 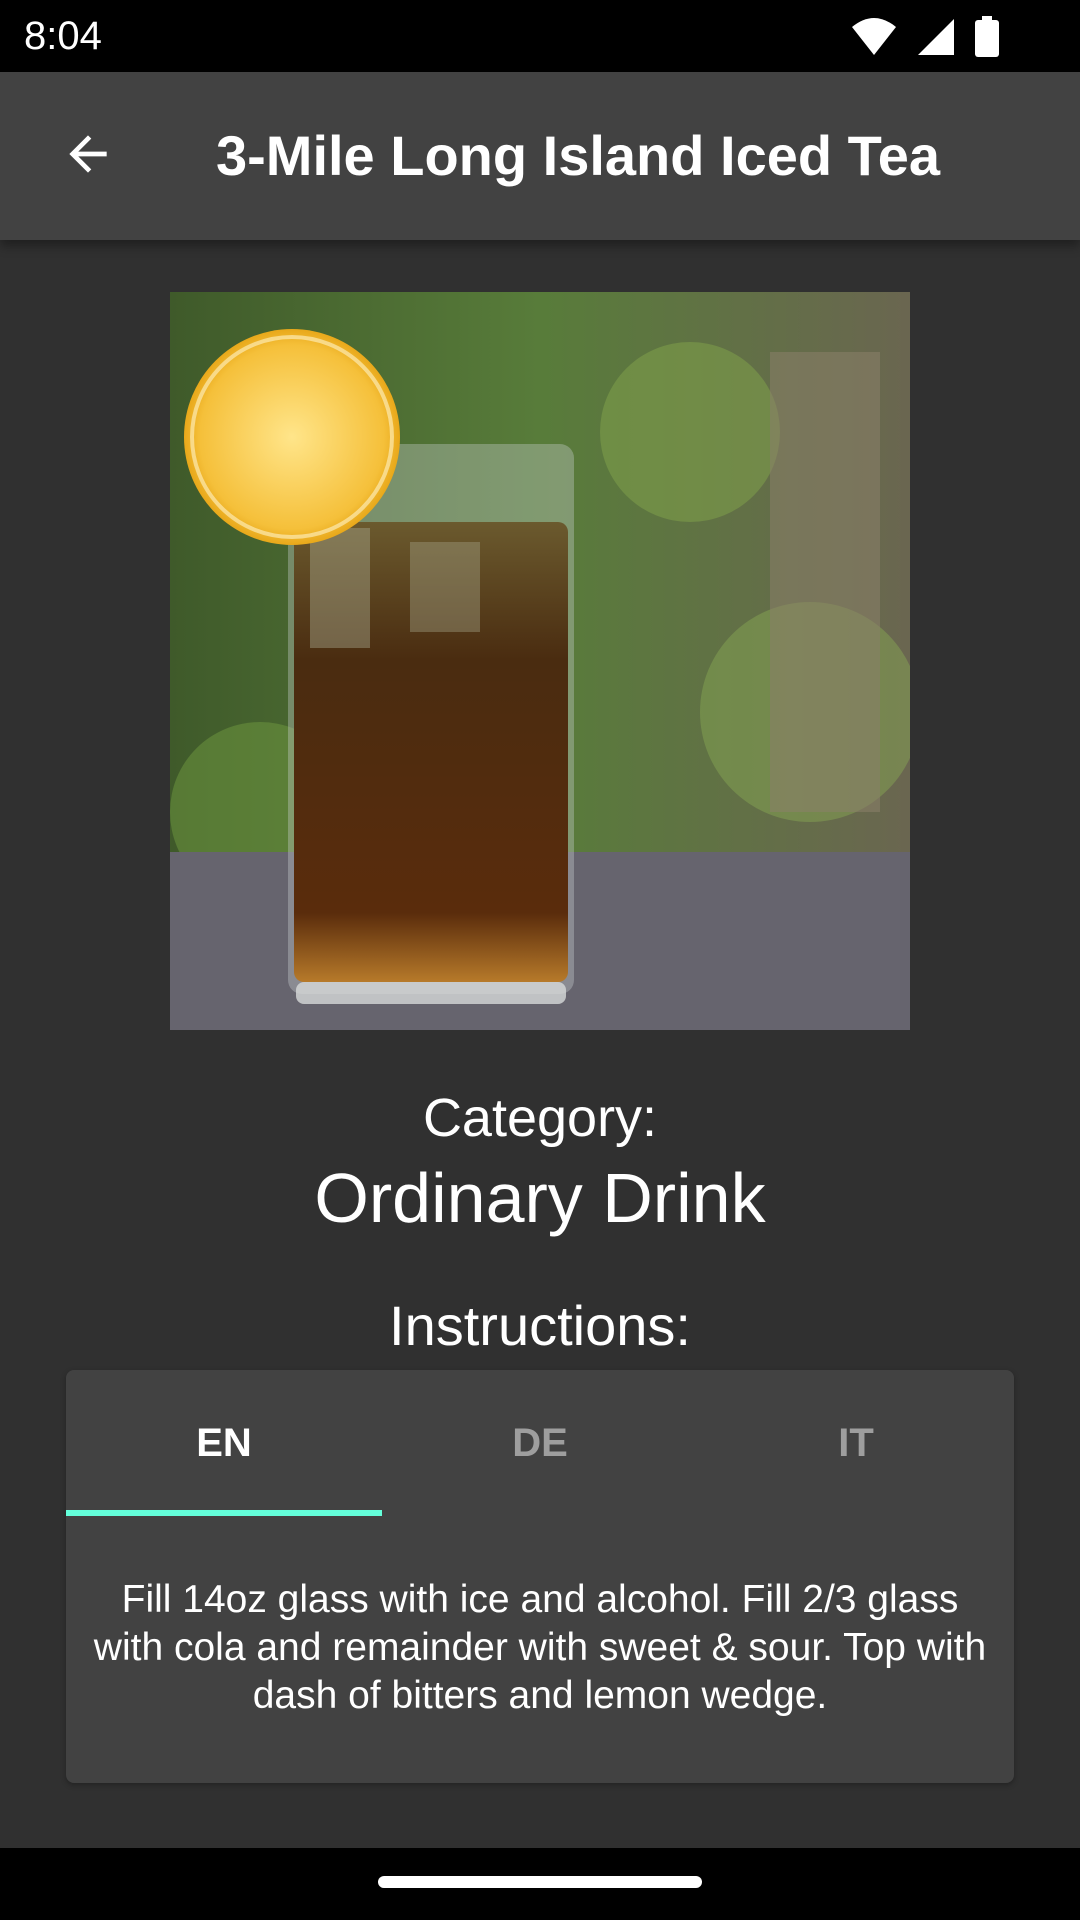 I want to click on navigation-bar, so click(x=540, y=1884).